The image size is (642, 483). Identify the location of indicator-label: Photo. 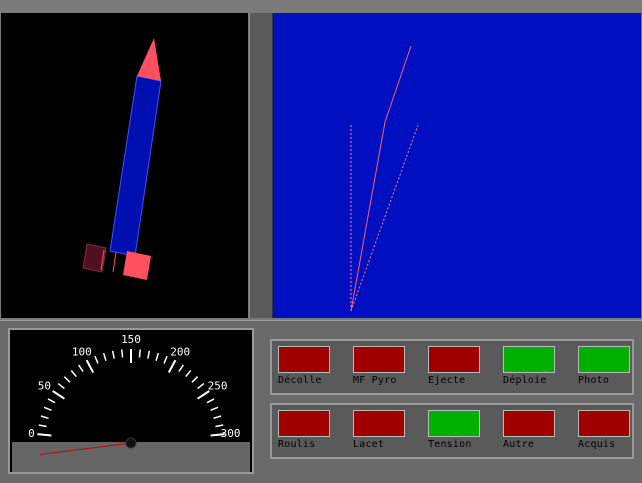
(594, 380).